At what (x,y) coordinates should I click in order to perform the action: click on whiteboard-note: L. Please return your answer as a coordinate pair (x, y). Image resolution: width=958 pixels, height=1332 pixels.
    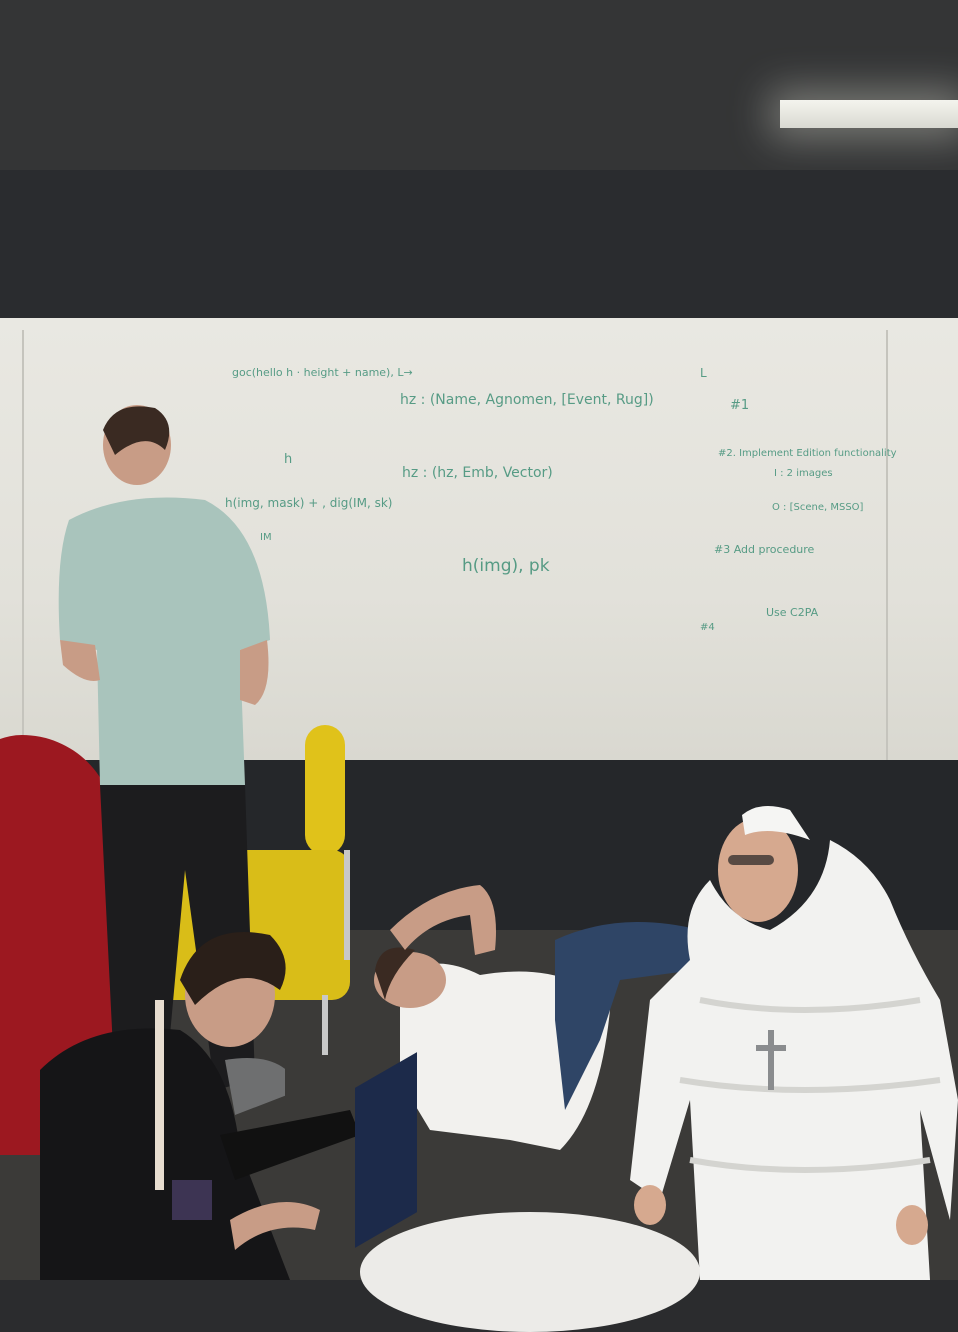
    Looking at the image, I should click on (703, 373).